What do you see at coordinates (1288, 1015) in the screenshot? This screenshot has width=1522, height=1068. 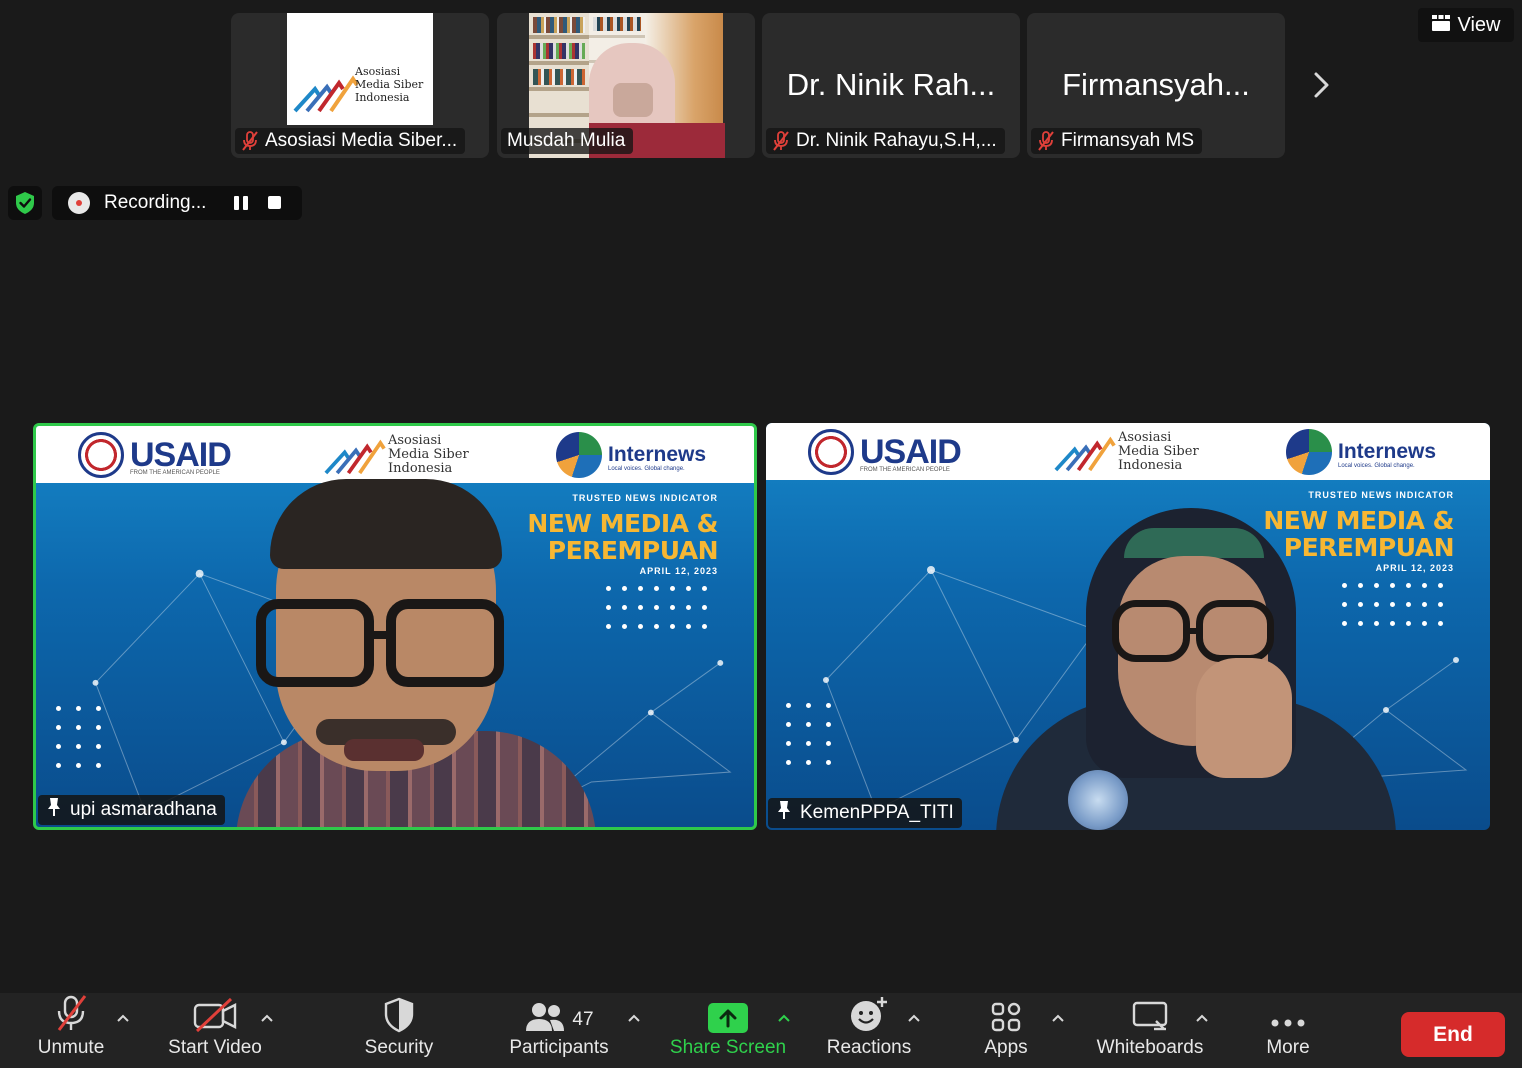 I see `more-dots-icon` at bounding box center [1288, 1015].